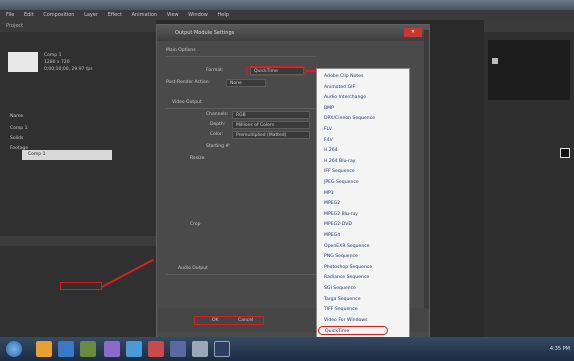 Image resolution: width=574 pixels, height=361 pixels. What do you see at coordinates (363, 182) in the screenshot?
I see `dropdown-item: JPEG Sequence` at bounding box center [363, 182].